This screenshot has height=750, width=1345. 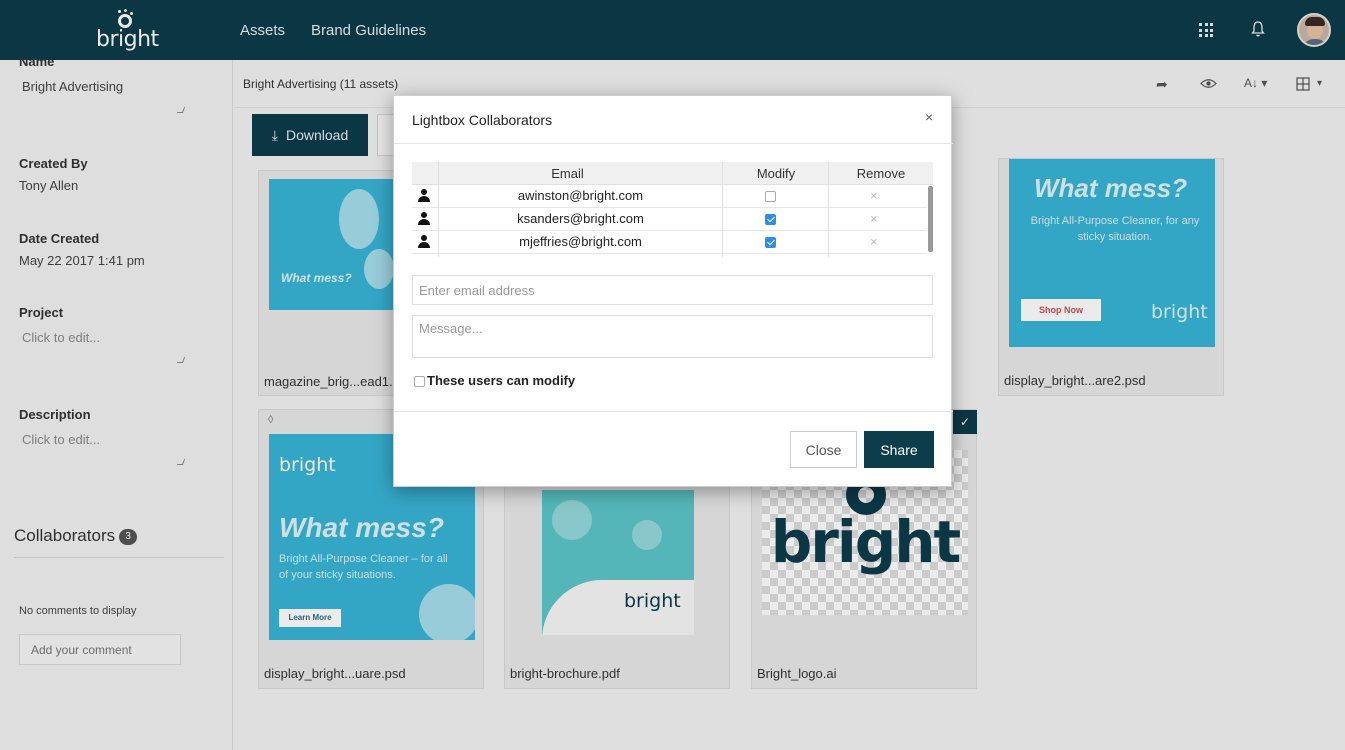 What do you see at coordinates (419, 381) in the screenshot?
I see `users-can-modify-checkbox` at bounding box center [419, 381].